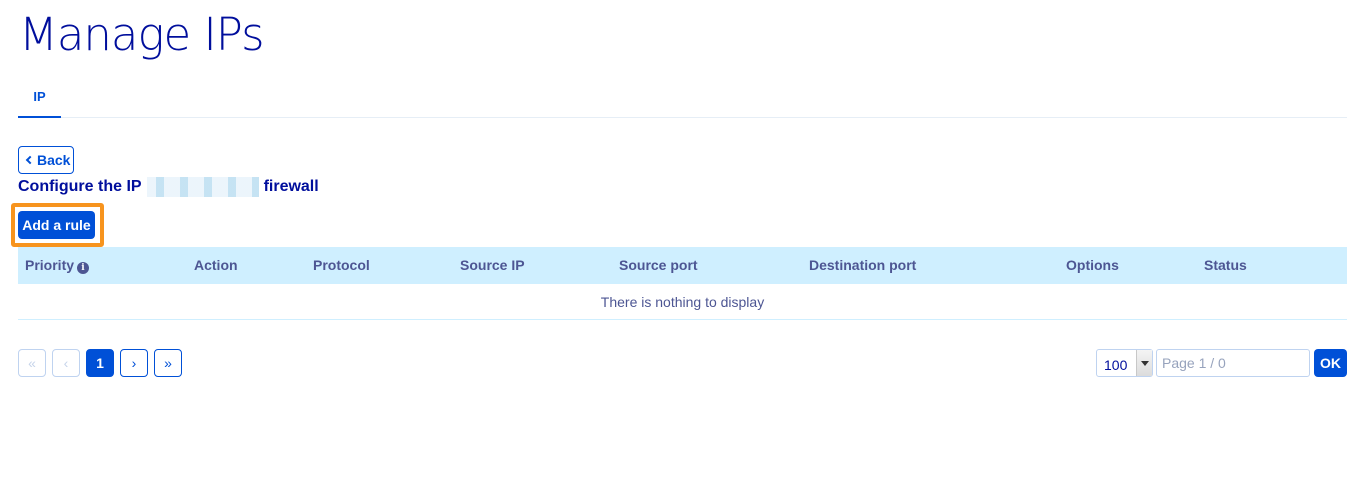  Describe the element at coordinates (54, 160) in the screenshot. I see `back-button-label: Back` at that location.